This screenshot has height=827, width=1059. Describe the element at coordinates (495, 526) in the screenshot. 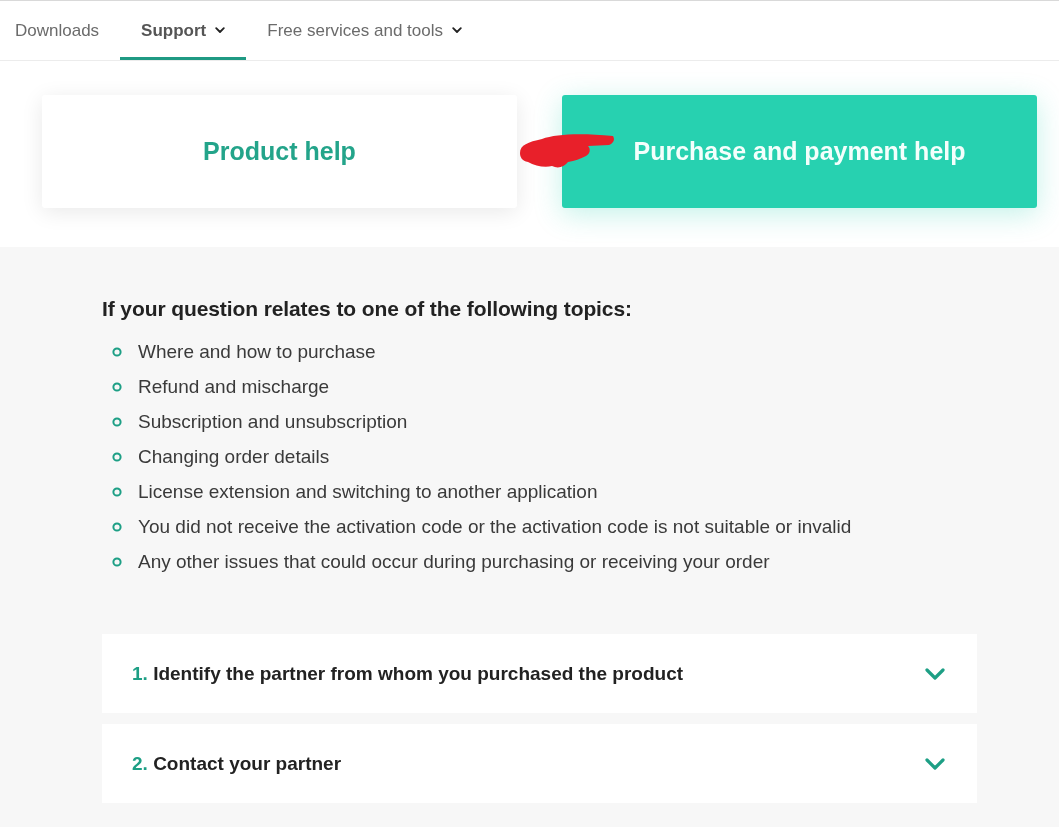

I see `topic-item: You did not receive the activation code or the activation code is not suitable or invalid` at that location.